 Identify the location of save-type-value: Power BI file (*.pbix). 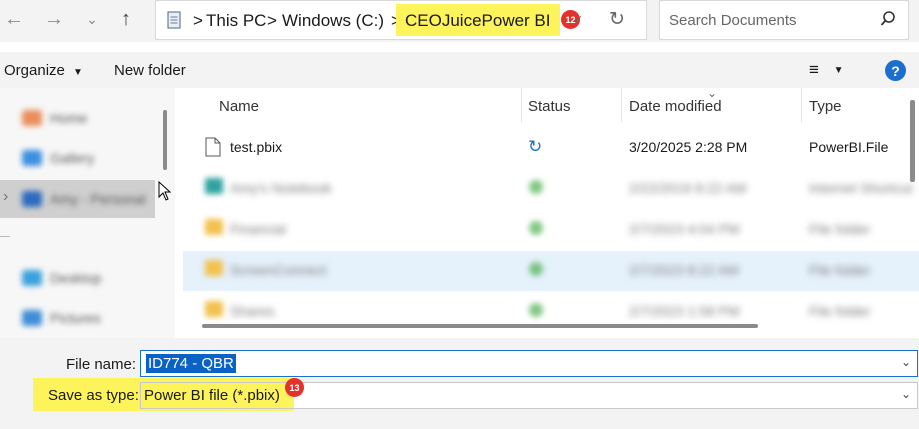
(212, 395).